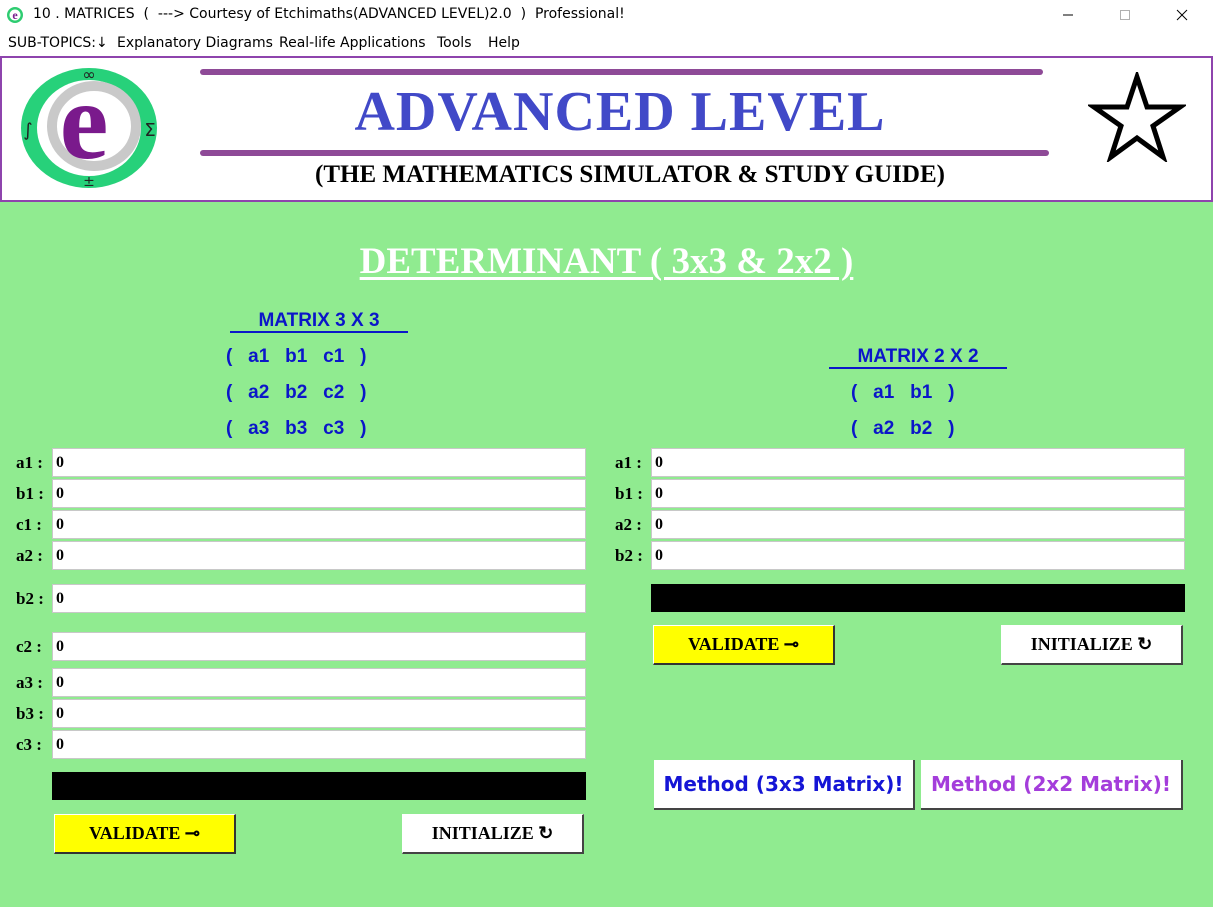 This screenshot has width=1213, height=907. What do you see at coordinates (918, 368) in the screenshot?
I see `matrix2-heading-underline` at bounding box center [918, 368].